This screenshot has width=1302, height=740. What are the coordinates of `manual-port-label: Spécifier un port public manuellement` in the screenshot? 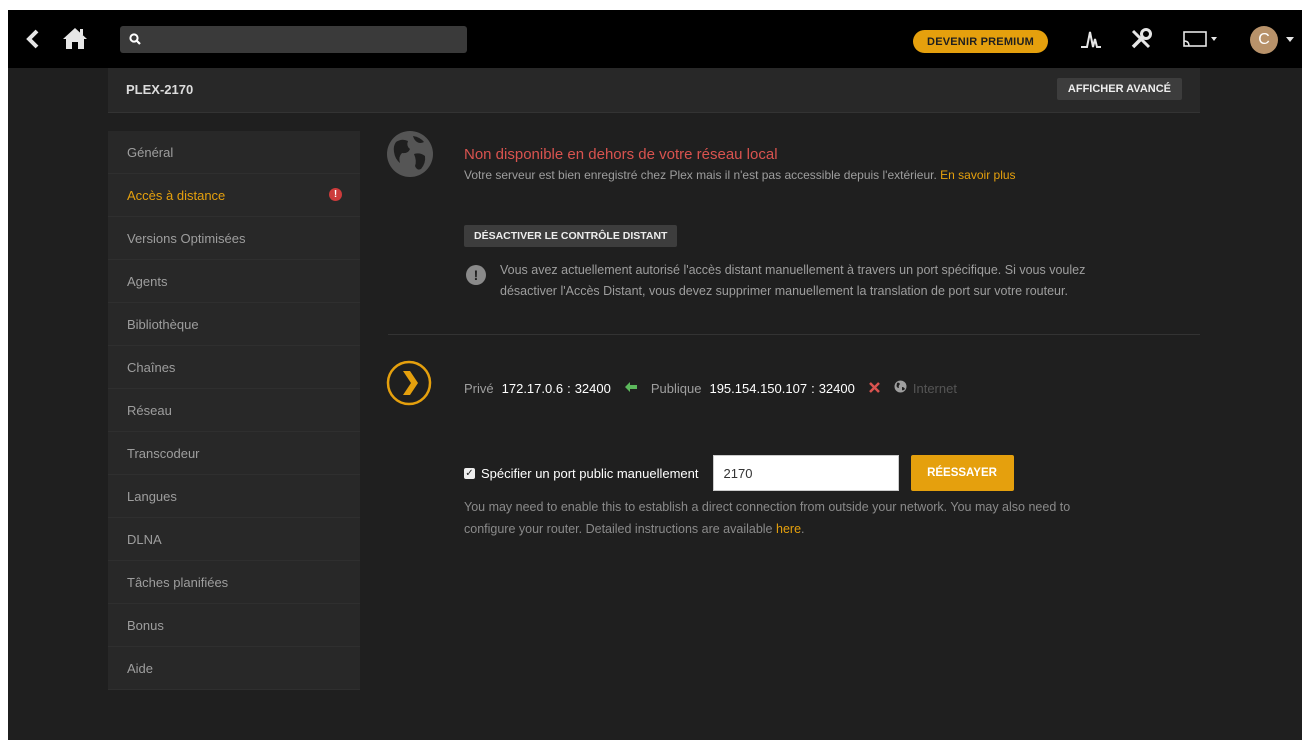 It's located at (590, 473).